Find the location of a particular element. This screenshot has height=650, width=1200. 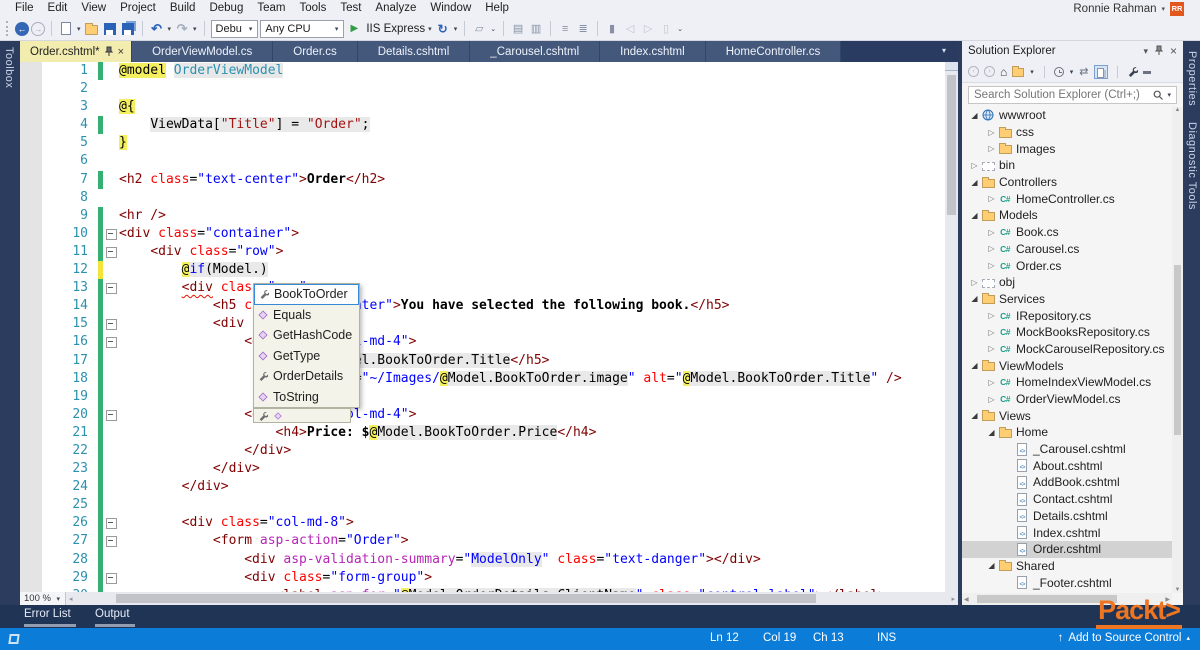

prev-bookmark-icon: ◁ is located at coordinates (630, 29).